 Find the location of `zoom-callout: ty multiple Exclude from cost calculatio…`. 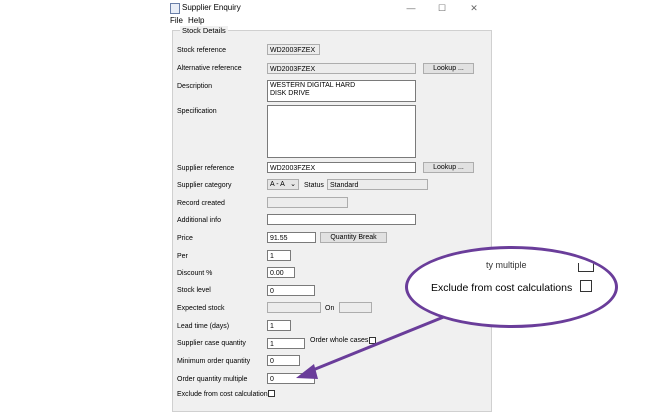

zoom-callout: ty multiple Exclude from cost calculatio… is located at coordinates (511, 287).